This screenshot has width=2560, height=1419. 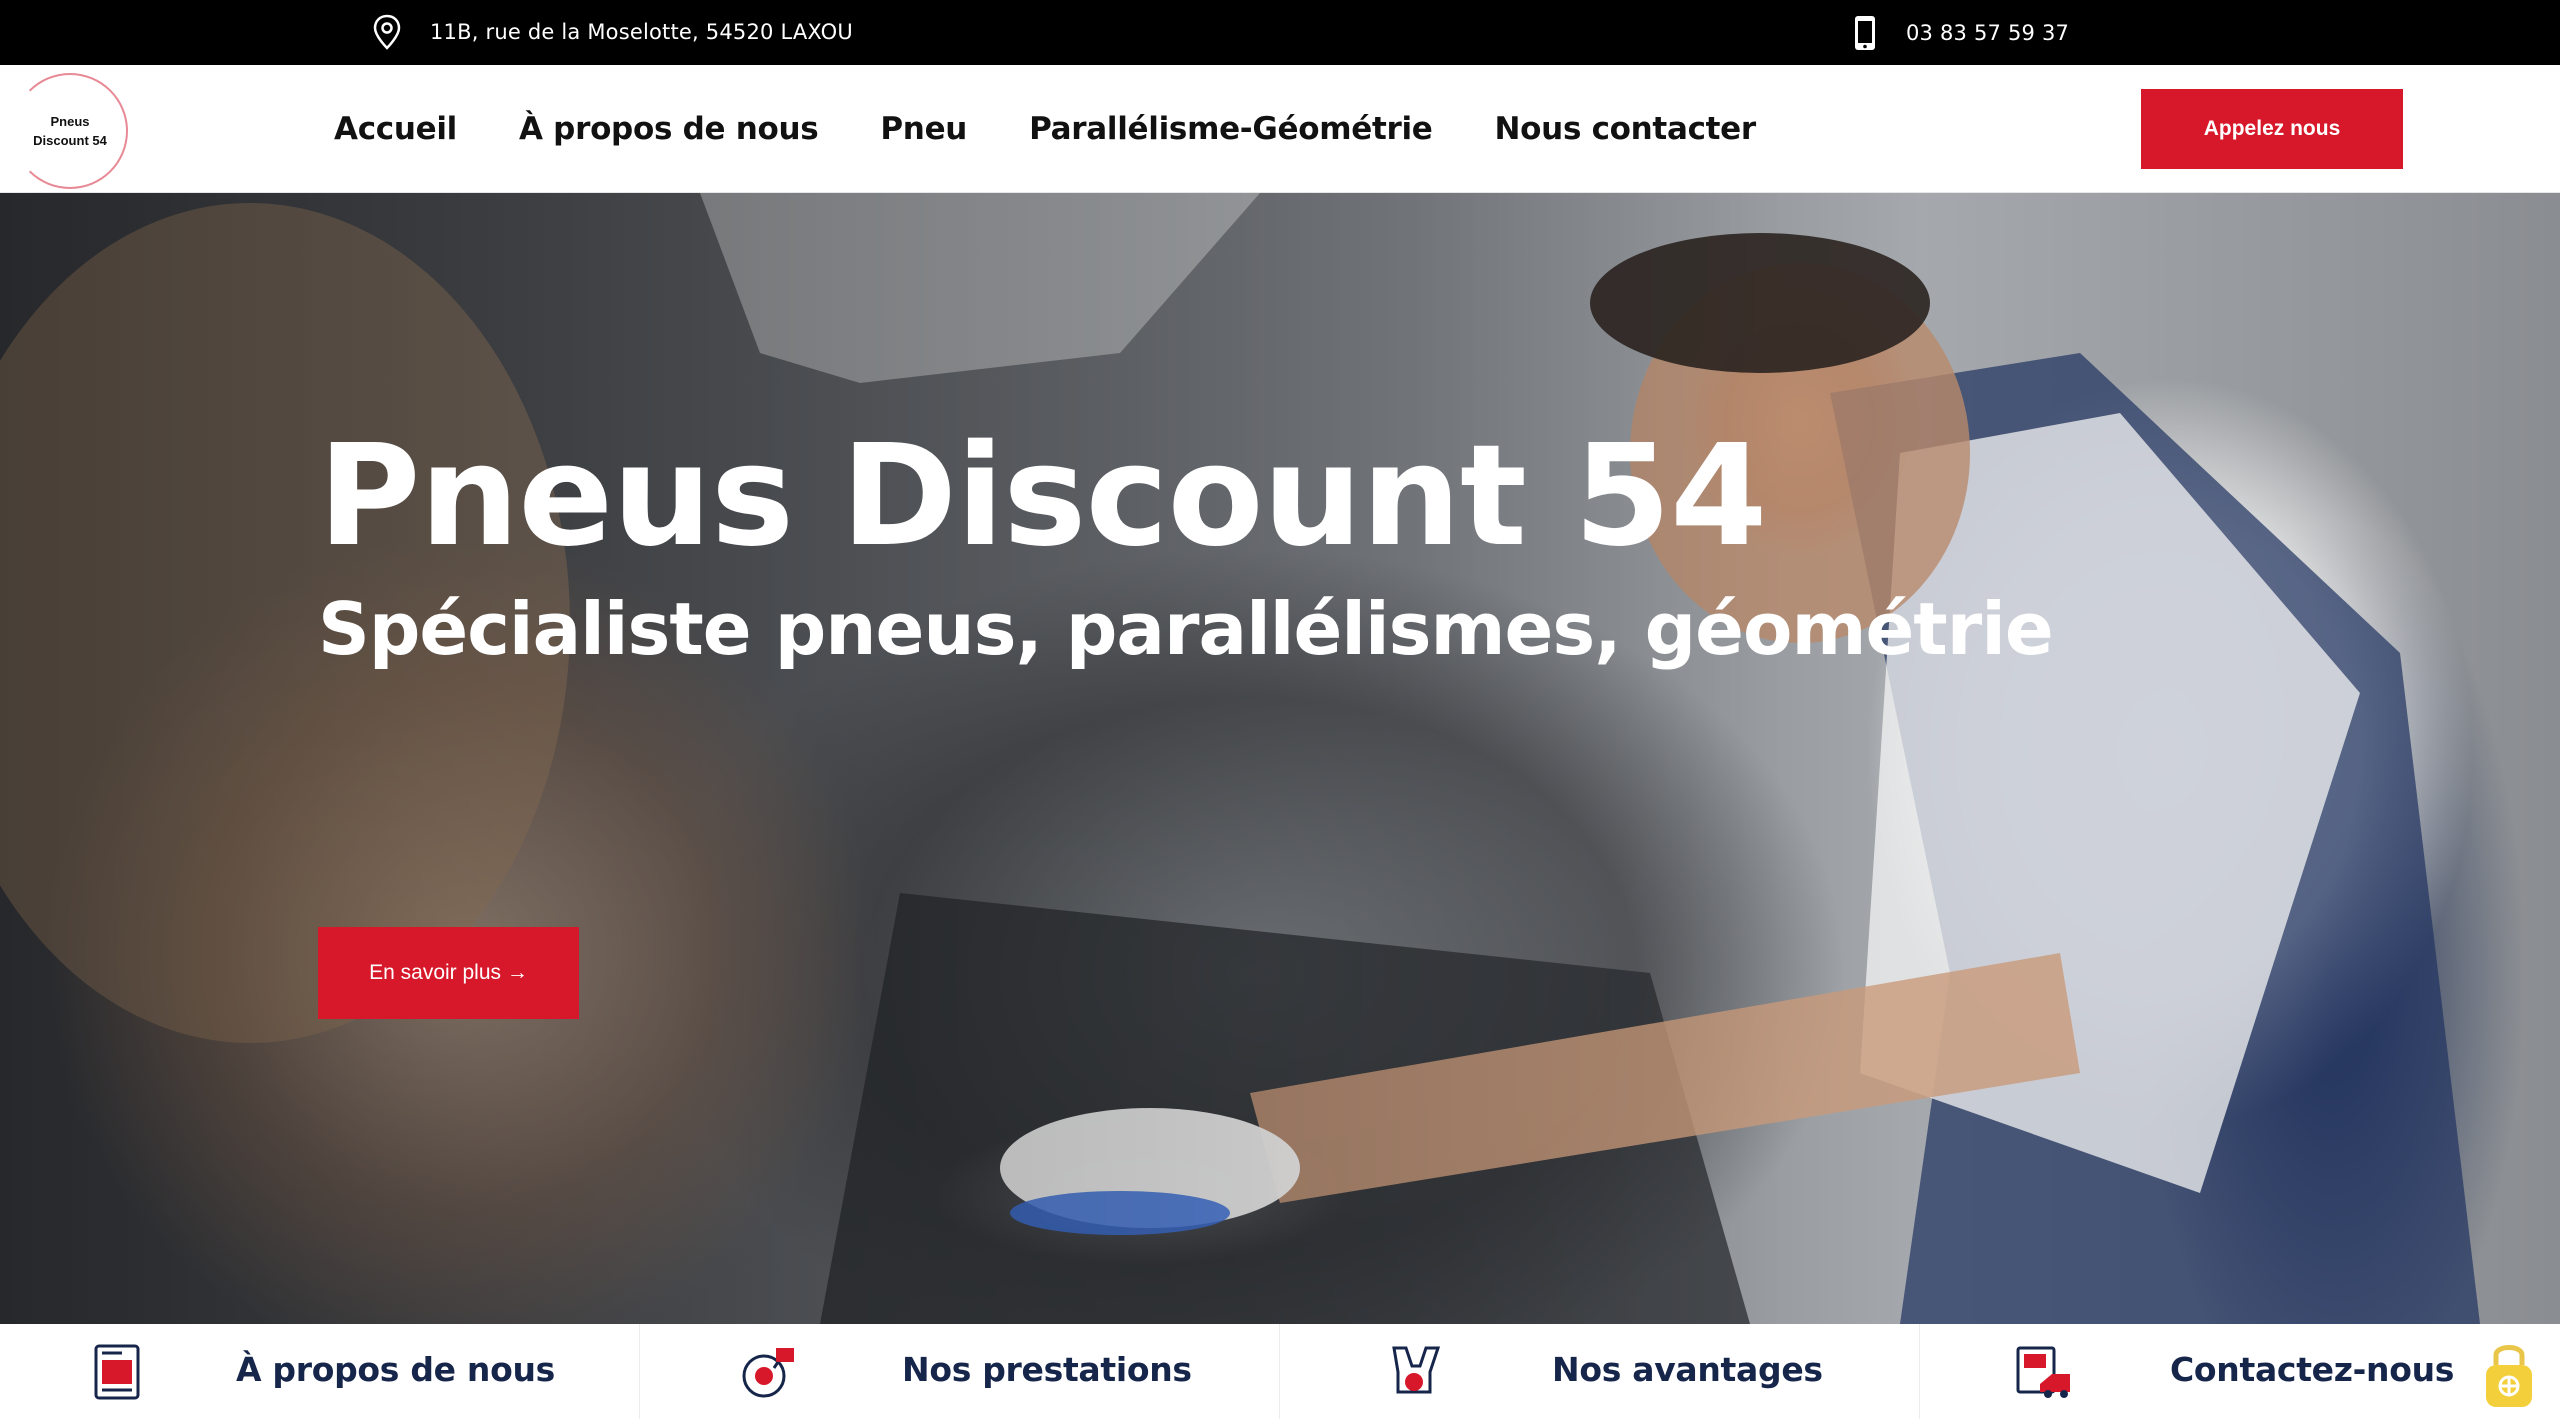 I want to click on learn-more-button: En savoir plus →, so click(x=448, y=973).